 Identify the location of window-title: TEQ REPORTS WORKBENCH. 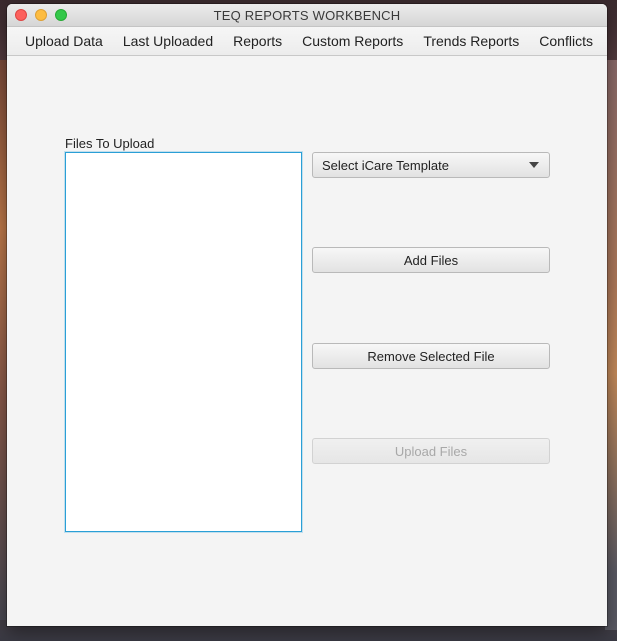
(307, 15).